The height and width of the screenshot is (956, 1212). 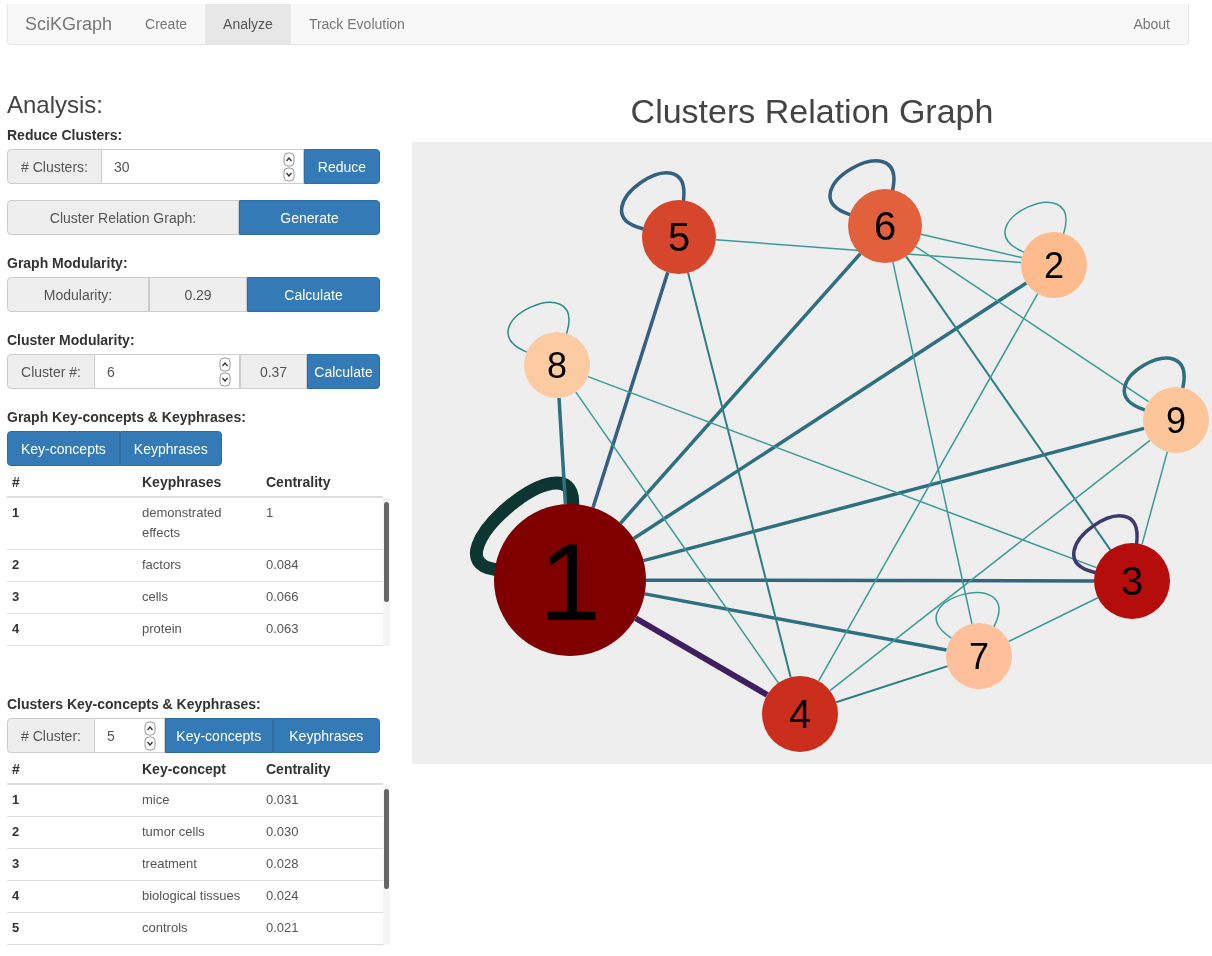 What do you see at coordinates (812, 111) in the screenshot?
I see `graph-title: Clusters Relation Graph` at bounding box center [812, 111].